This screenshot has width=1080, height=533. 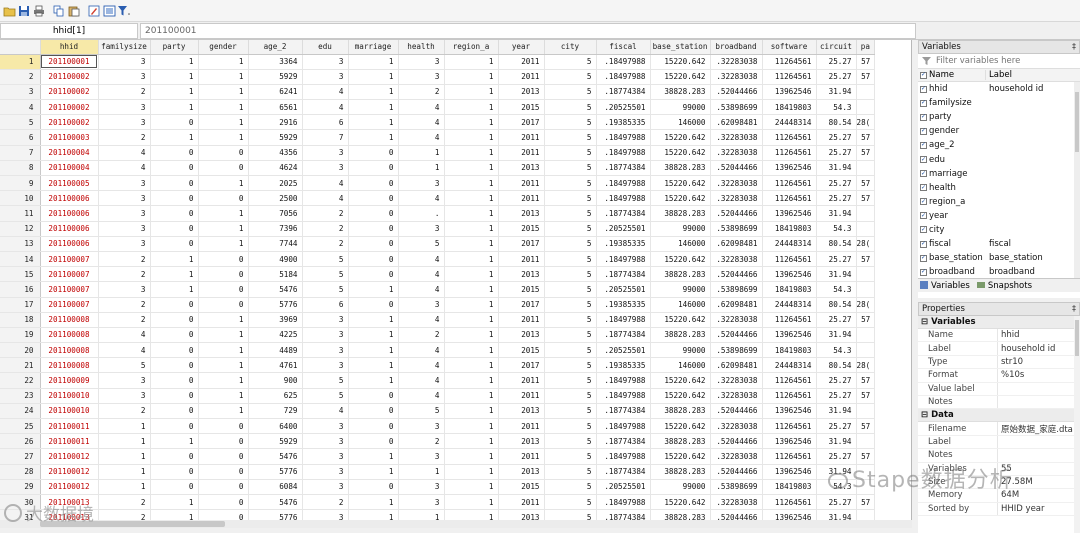 I want to click on paste-icon, so click(x=74, y=11).